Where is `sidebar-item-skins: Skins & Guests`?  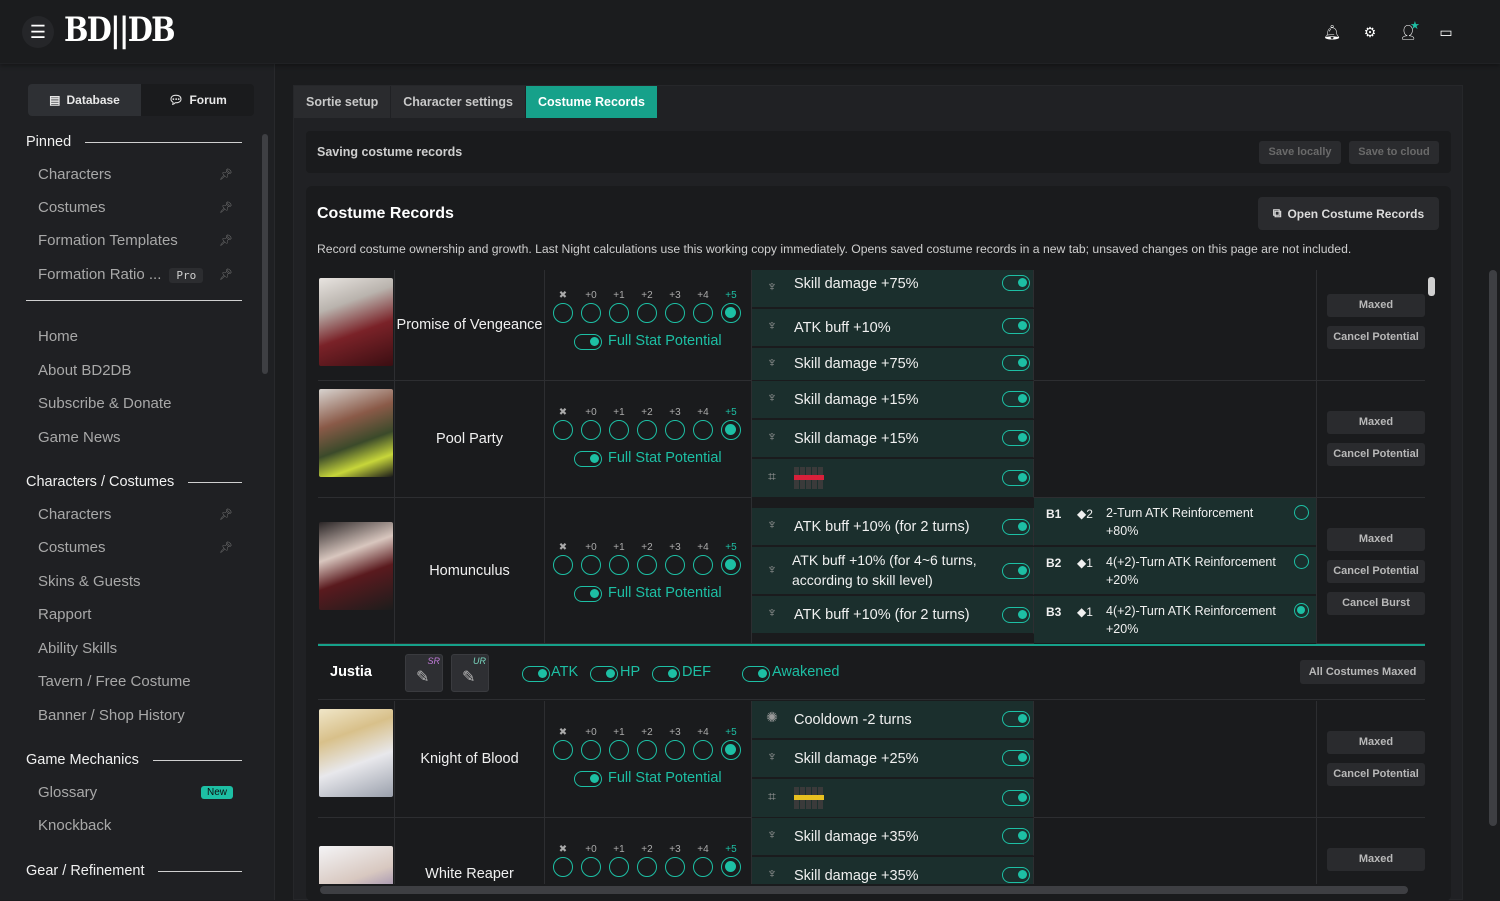
sidebar-item-skins: Skins & Guests is located at coordinates (135, 581).